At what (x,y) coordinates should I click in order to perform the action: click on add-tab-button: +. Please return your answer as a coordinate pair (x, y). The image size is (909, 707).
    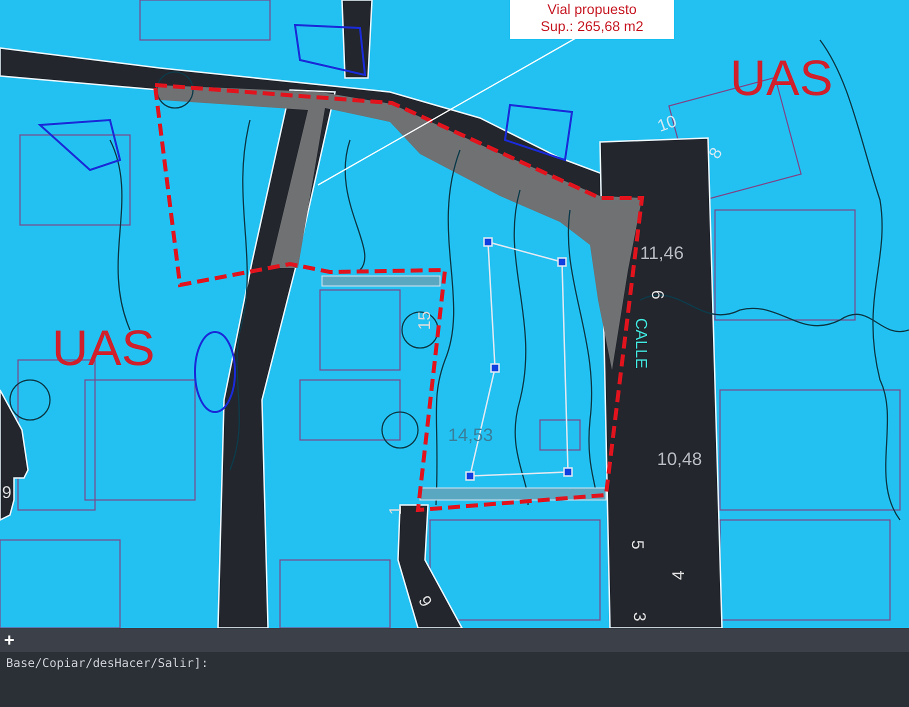
    Looking at the image, I should click on (9, 640).